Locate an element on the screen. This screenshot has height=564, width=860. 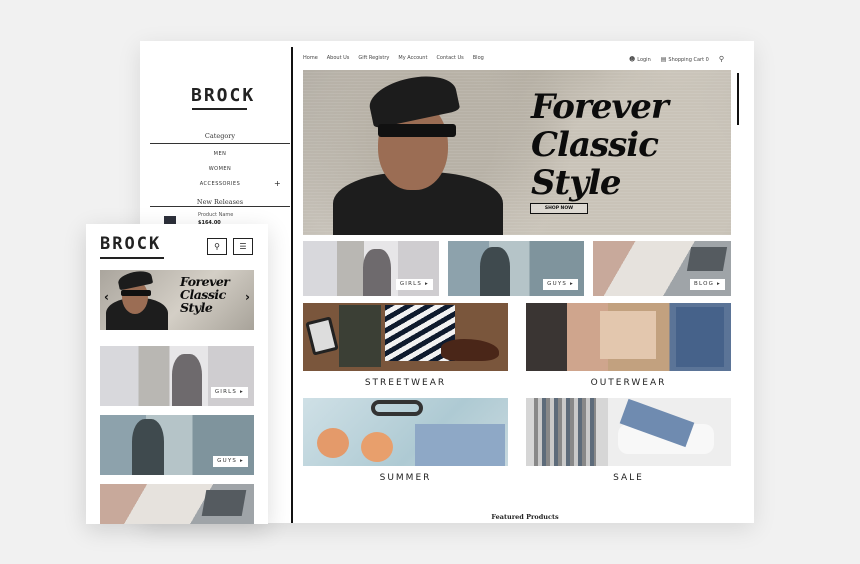
featured-products-title: Featured Products is located at coordinates (525, 517).